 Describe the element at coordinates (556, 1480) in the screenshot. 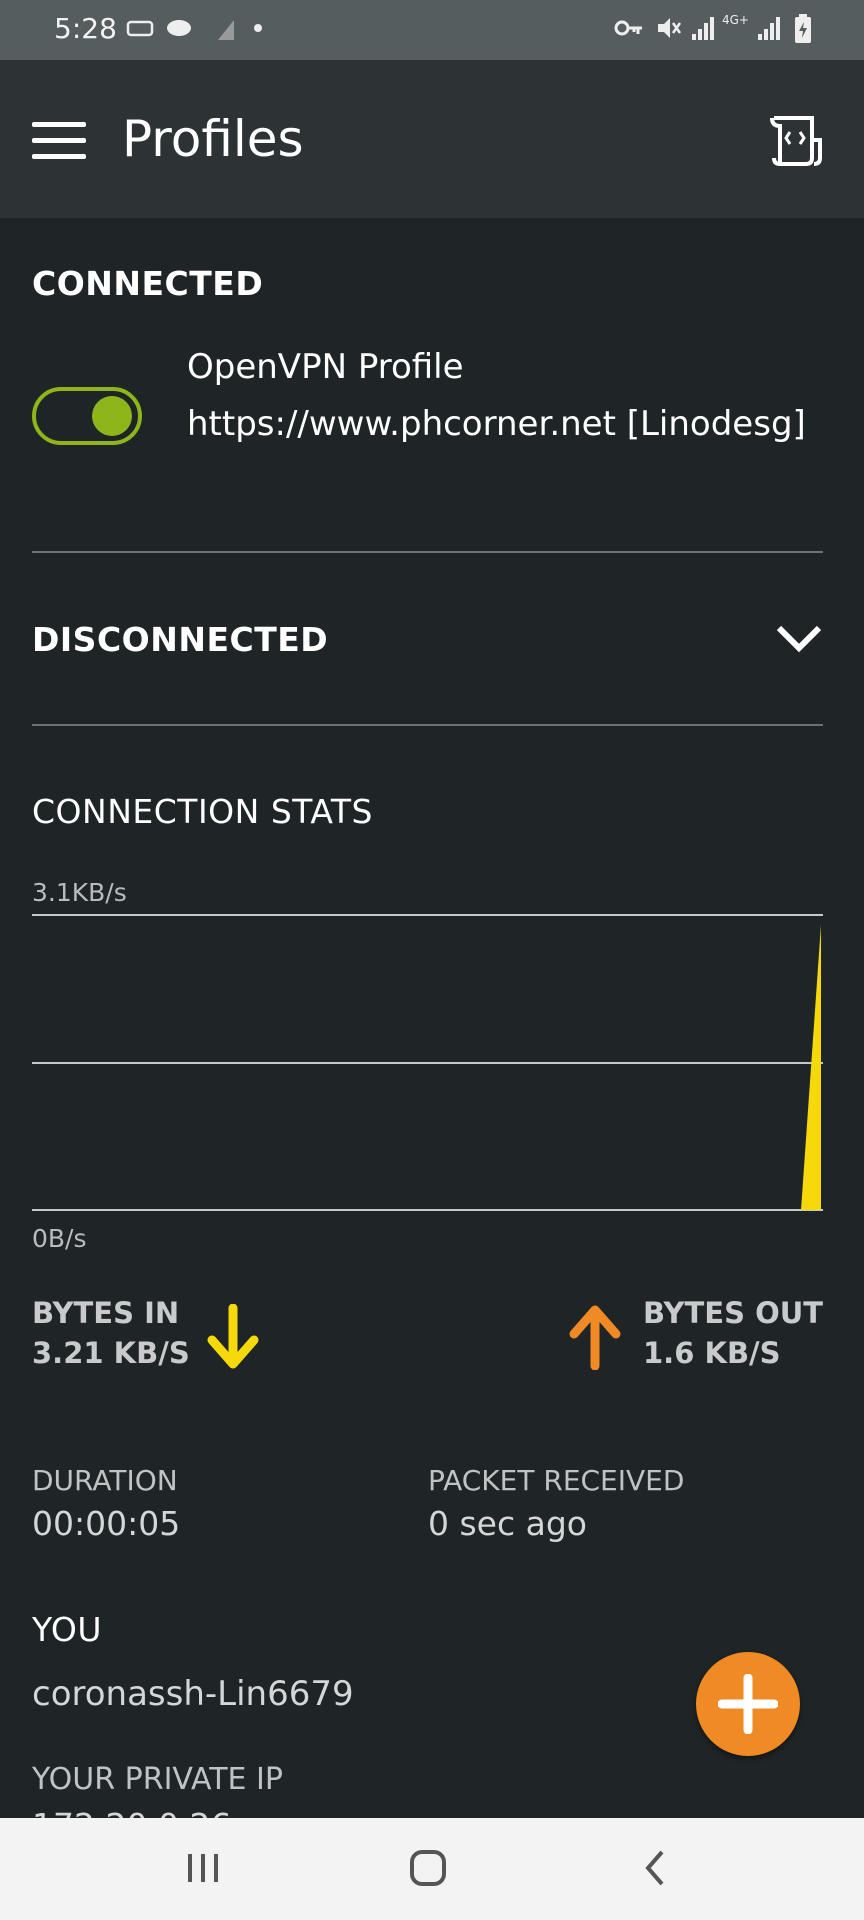

I see `packet-received-label: PACKET RECEIVED` at that location.